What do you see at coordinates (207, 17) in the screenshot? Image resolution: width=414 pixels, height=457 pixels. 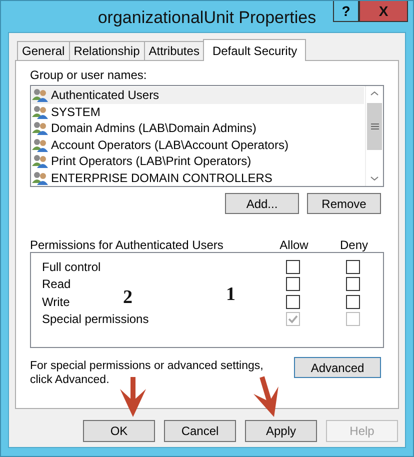 I see `window-title: organizationalUnit Properties` at bounding box center [207, 17].